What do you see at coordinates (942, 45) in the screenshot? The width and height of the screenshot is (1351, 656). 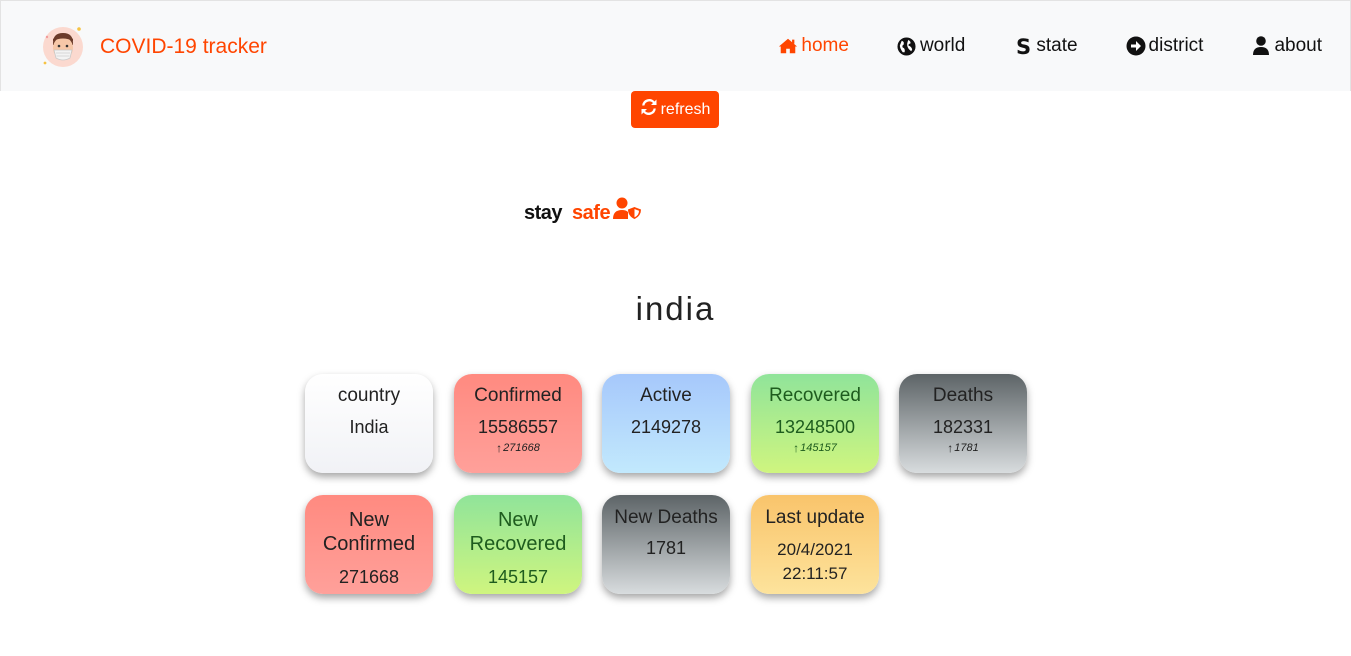 I see `nav-item-label: world` at bounding box center [942, 45].